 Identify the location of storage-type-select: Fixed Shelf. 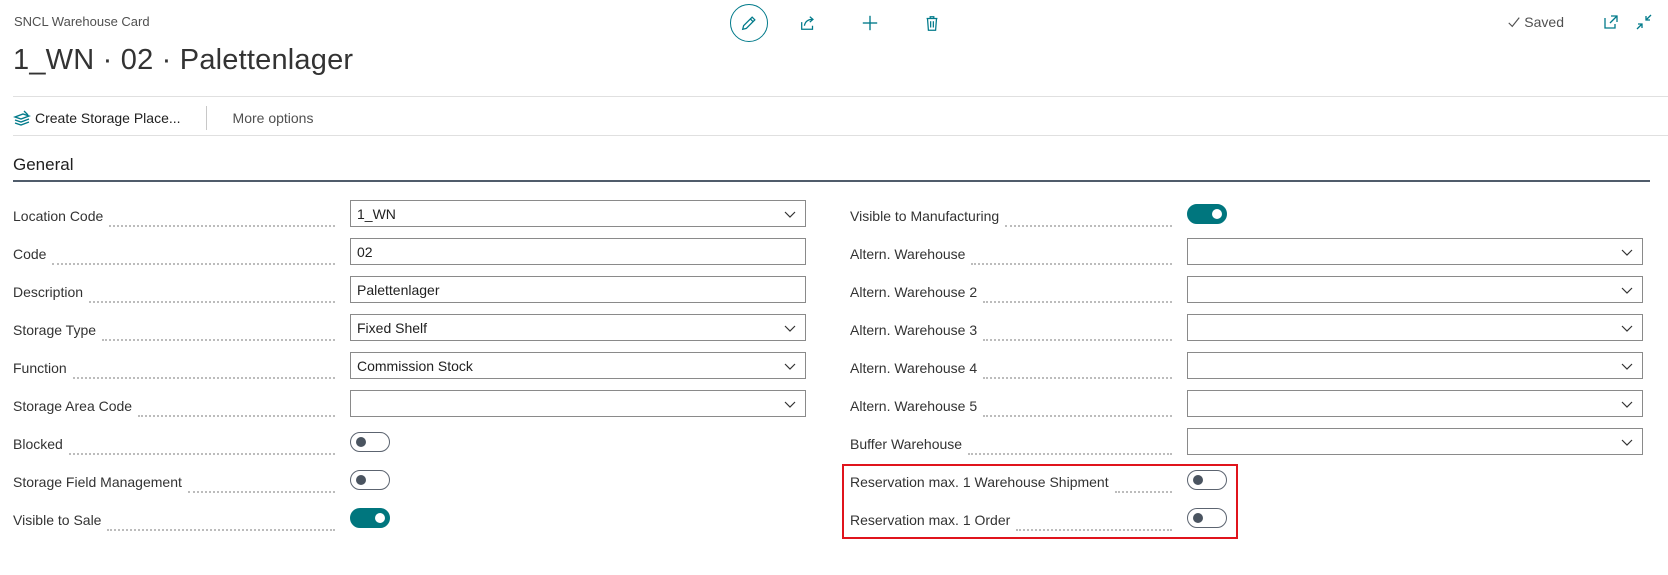
(578, 327).